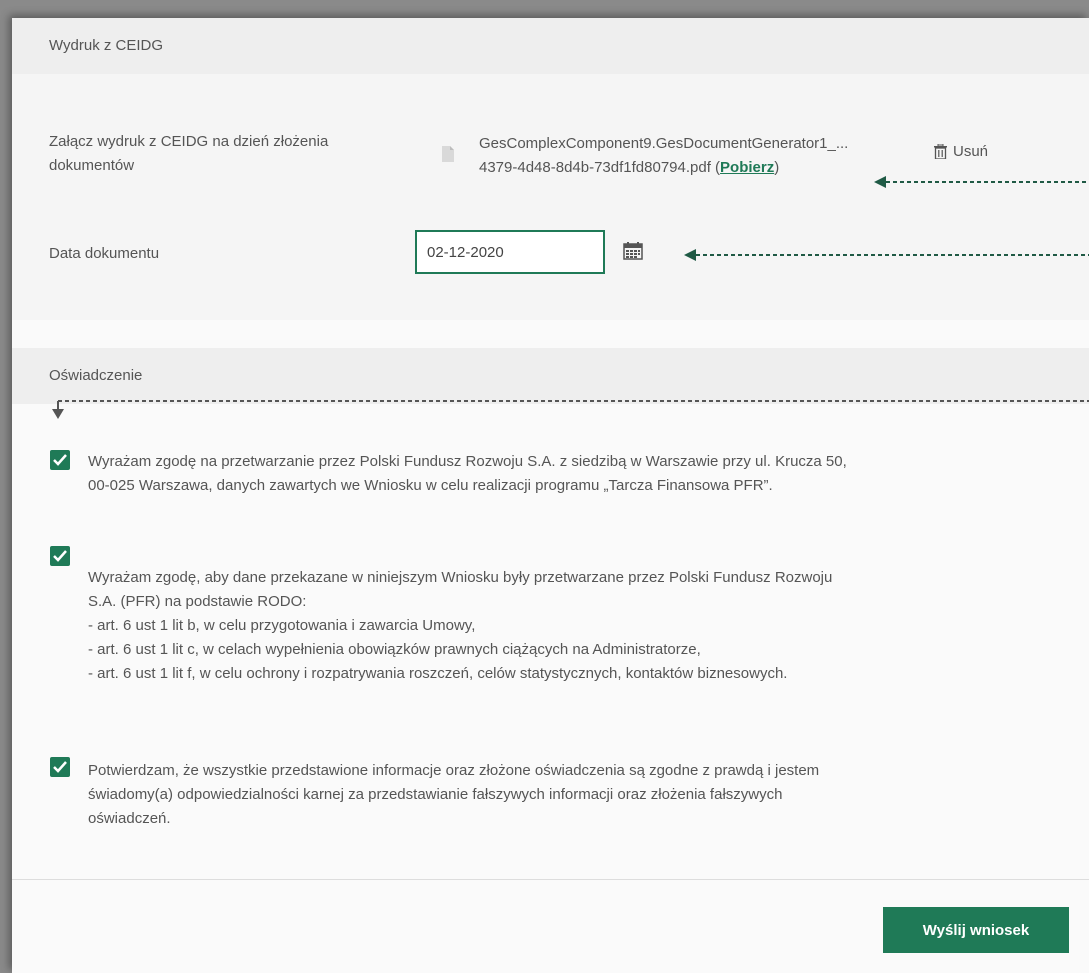 Image resolution: width=1089 pixels, height=973 pixels. What do you see at coordinates (570, 409) in the screenshot?
I see `annotation-arrow-statement` at bounding box center [570, 409].